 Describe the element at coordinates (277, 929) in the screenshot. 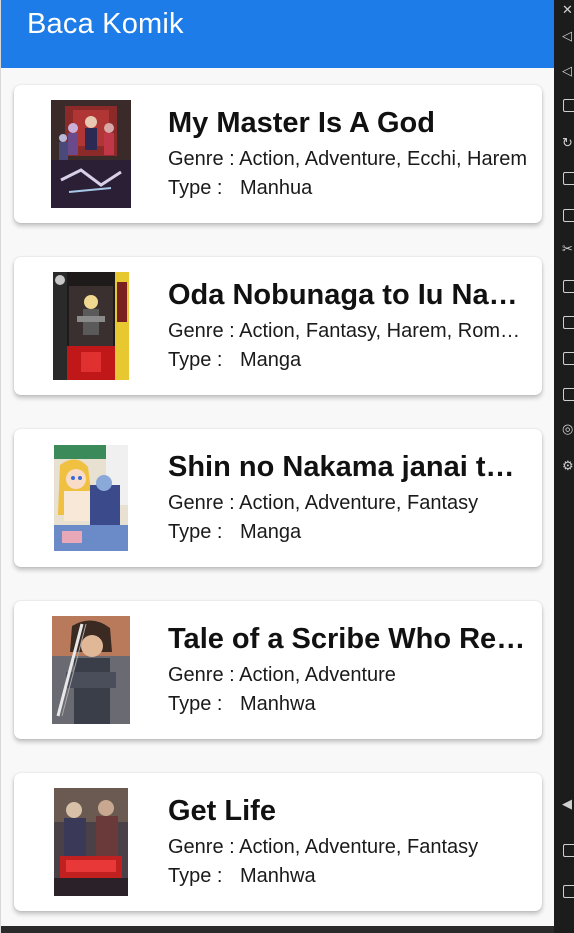

I see `bottom-edge` at that location.